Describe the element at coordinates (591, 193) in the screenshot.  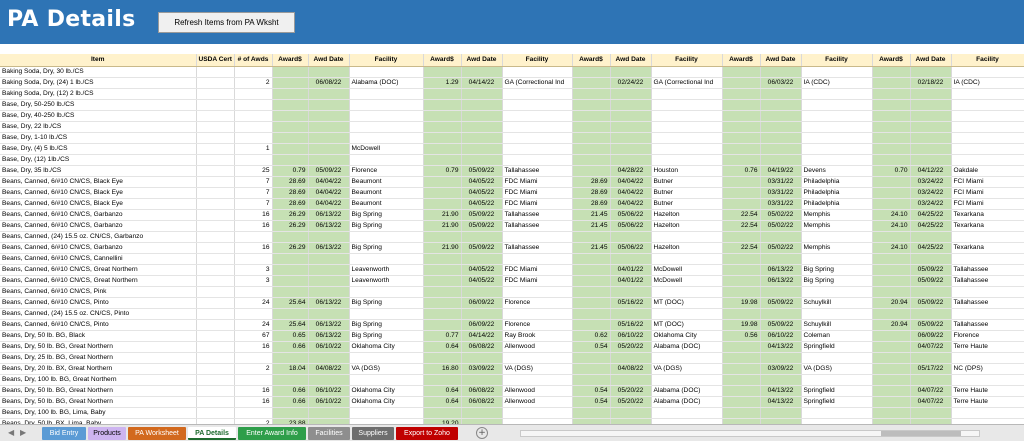
I see `cell-award3-price: 28.69` at that location.